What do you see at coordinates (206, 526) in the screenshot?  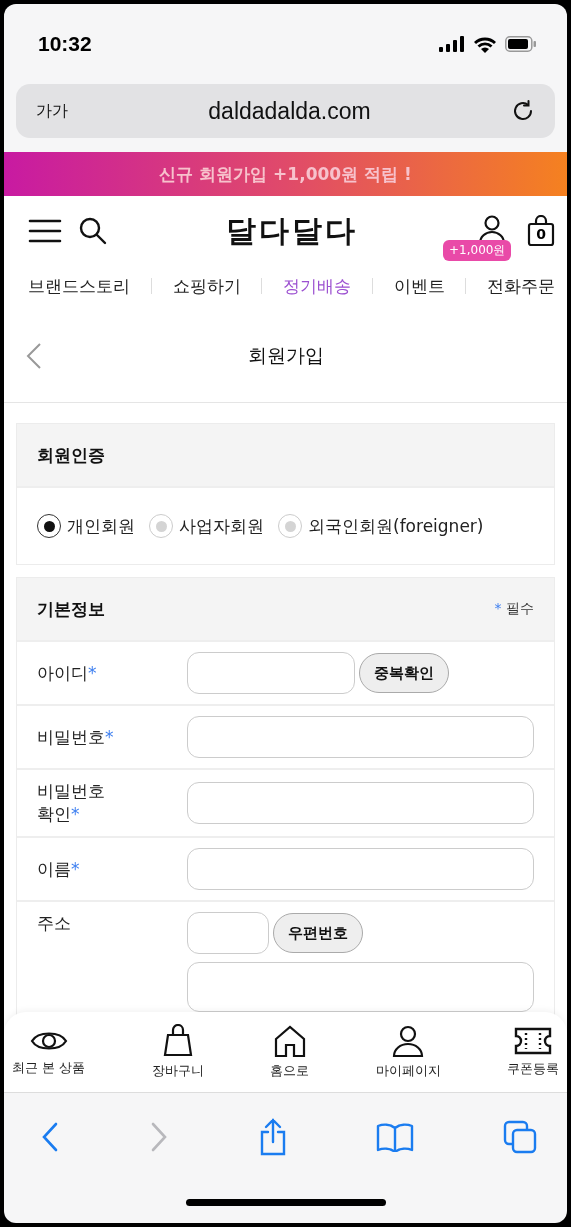 I see `member-type-radio: 사업자회원` at bounding box center [206, 526].